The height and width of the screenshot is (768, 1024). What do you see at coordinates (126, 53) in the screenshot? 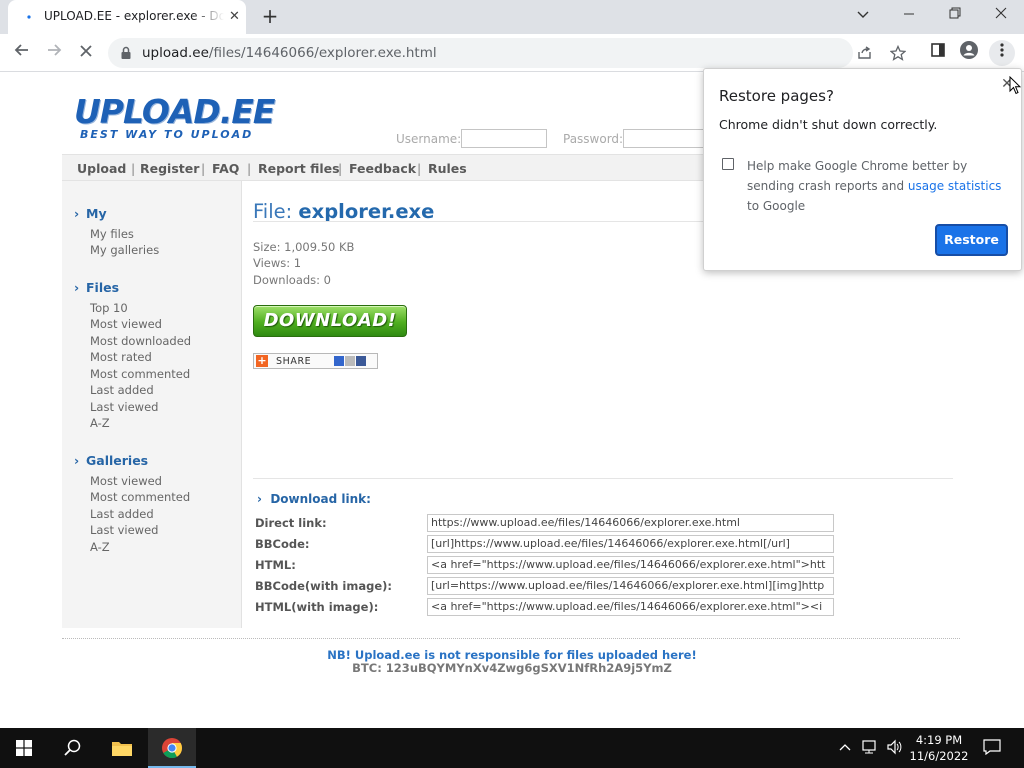
I see `lock-icon` at bounding box center [126, 53].